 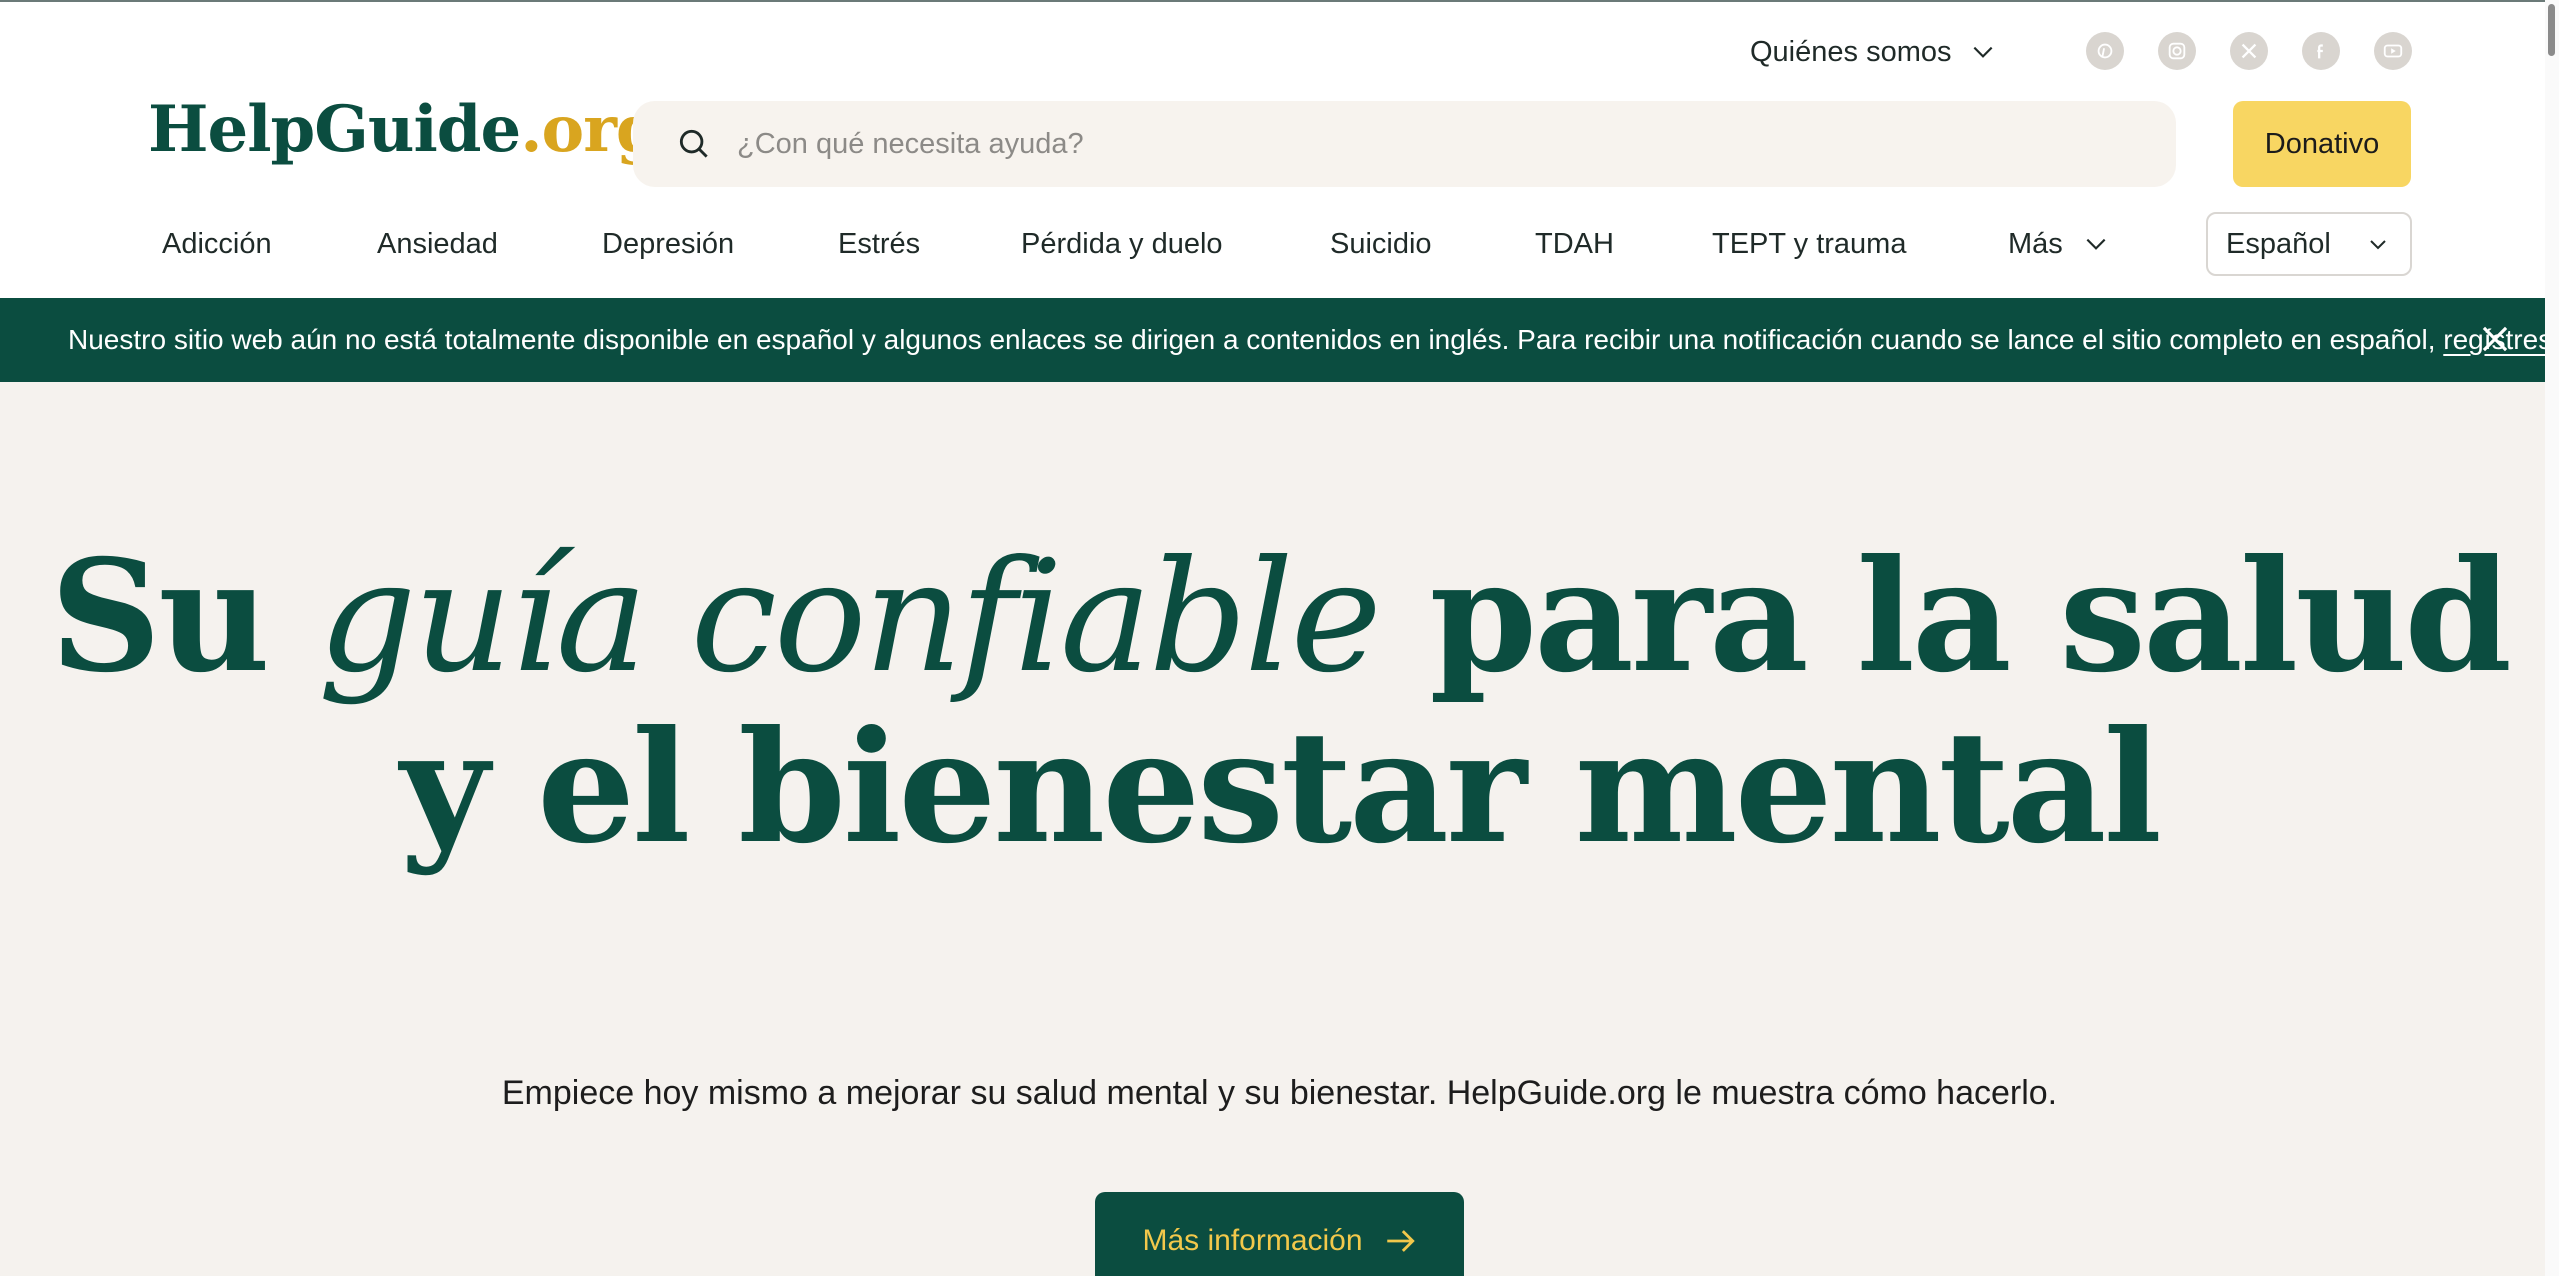 I want to click on about-dropdown: Quiénes somos, so click(x=1873, y=52).